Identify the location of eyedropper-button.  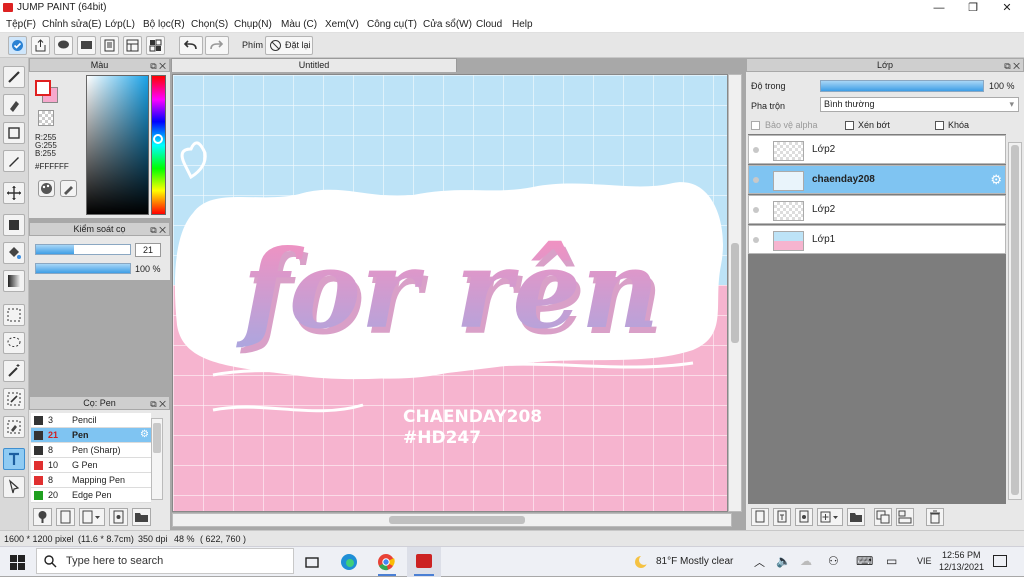
(68, 188).